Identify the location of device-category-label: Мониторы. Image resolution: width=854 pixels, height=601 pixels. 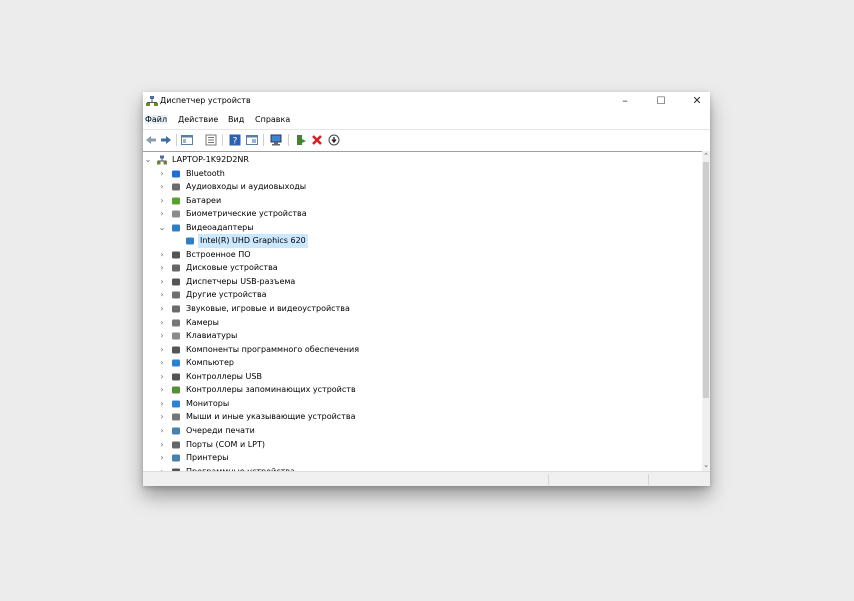
(208, 403).